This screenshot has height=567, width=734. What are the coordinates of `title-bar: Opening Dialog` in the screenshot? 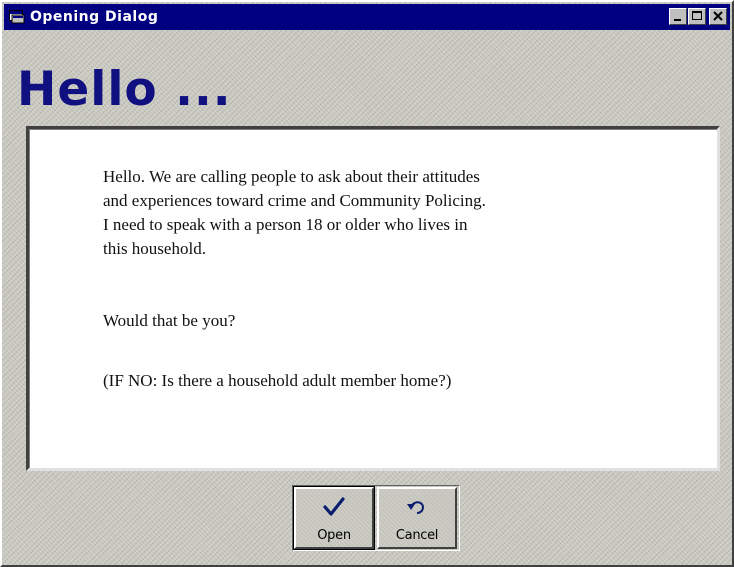 It's located at (367, 17).